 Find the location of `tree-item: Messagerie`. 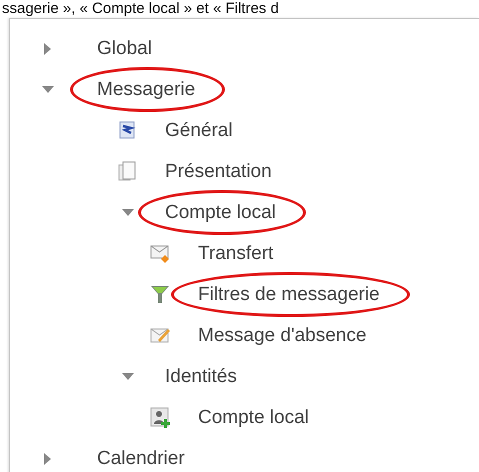

tree-item: Messagerie is located at coordinates (146, 89).